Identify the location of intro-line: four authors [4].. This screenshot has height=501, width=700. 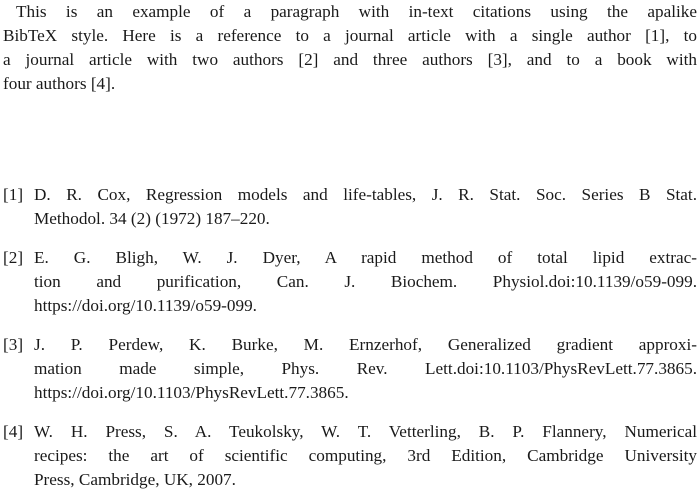
(59, 83).